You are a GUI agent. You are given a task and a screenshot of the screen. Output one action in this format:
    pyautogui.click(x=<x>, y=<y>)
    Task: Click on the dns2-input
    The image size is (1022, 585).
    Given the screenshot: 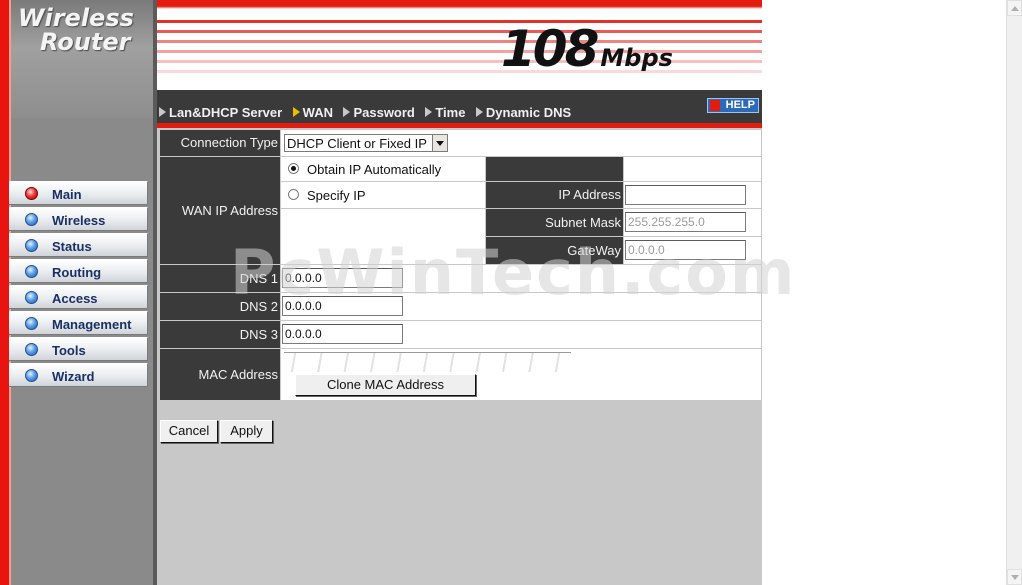 What is the action you would take?
    pyautogui.click(x=342, y=306)
    